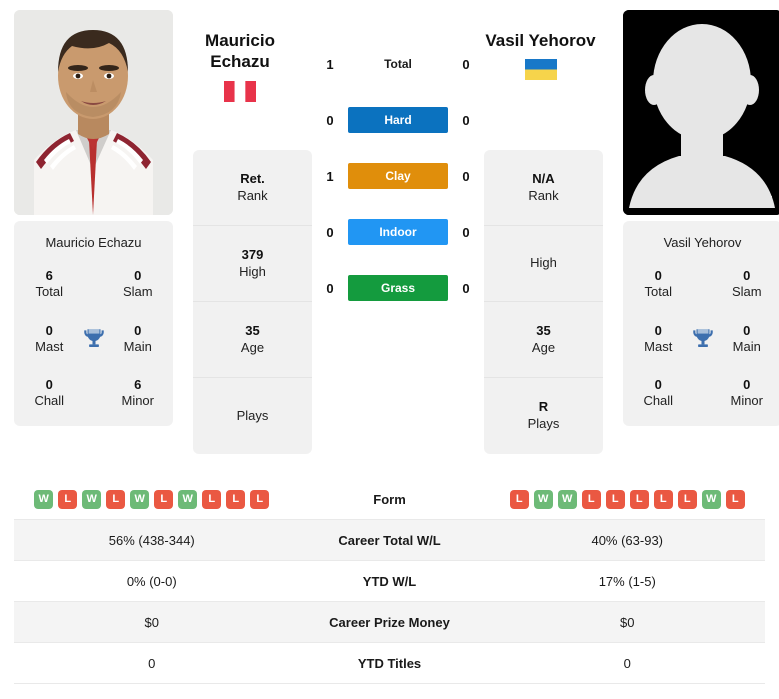 The image size is (779, 699). I want to click on left-player-name-line1: Mauricio, so click(240, 40).